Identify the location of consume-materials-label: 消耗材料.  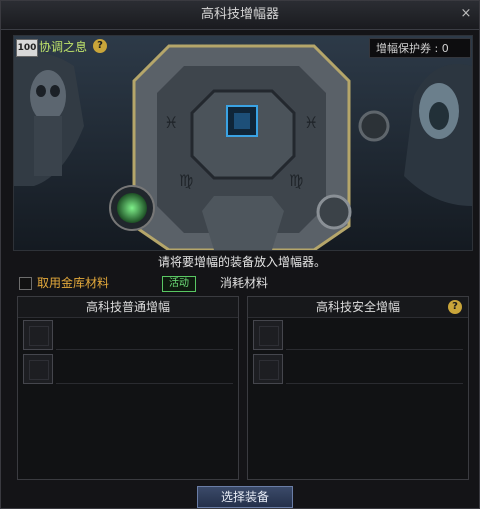
(244, 283).